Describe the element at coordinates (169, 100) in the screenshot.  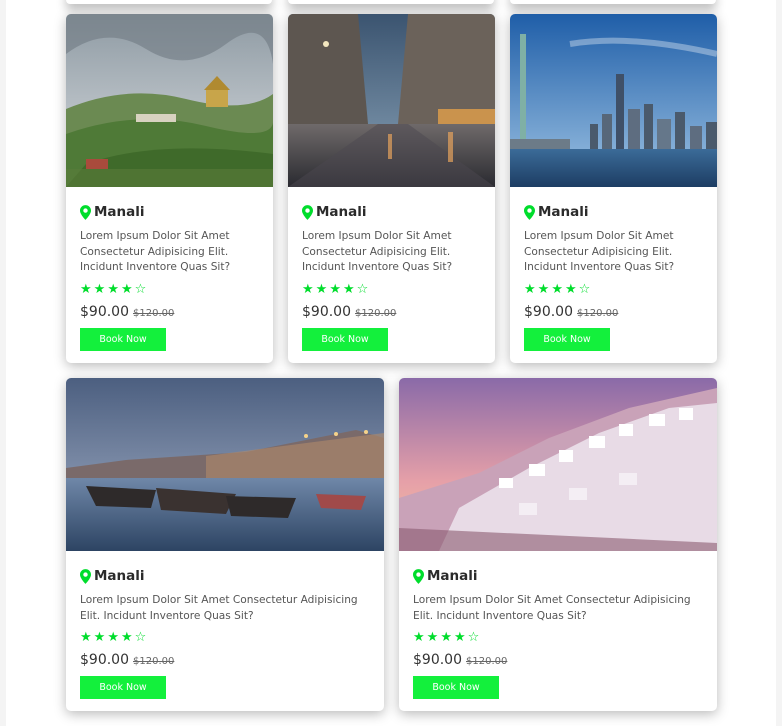
I see `tour-photo-hill-monastery` at that location.